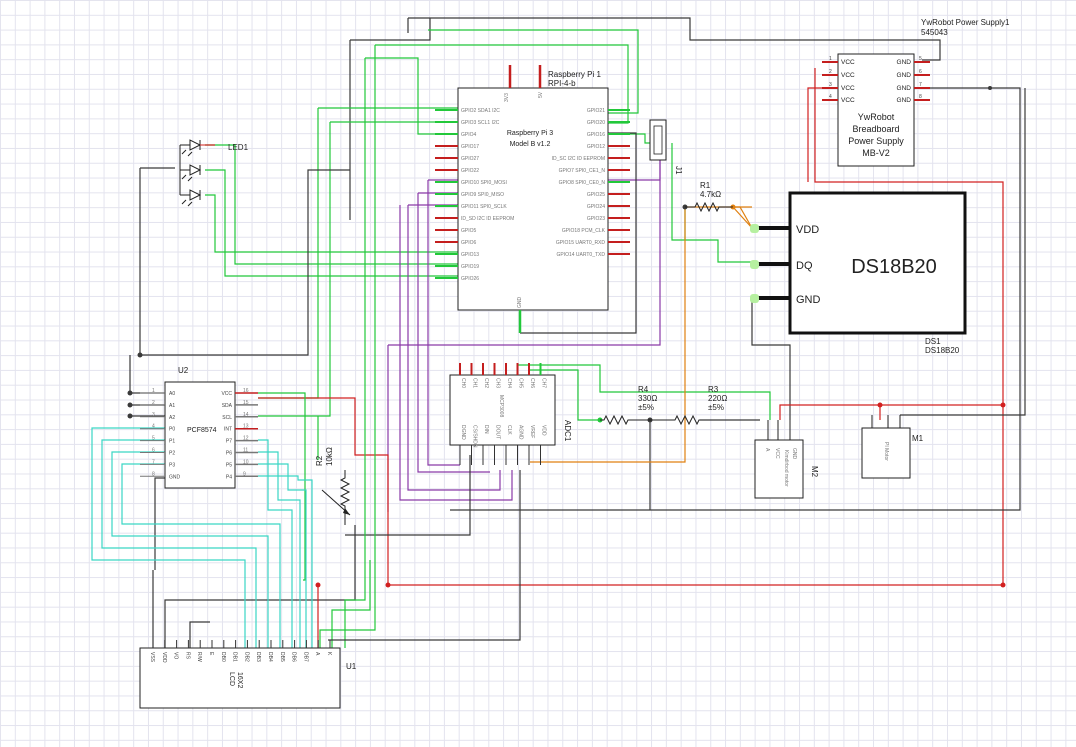  What do you see at coordinates (578, 159) in the screenshot?
I see `rpi-right-pin-label: ID_SC I2C ID EEPROM` at bounding box center [578, 159].